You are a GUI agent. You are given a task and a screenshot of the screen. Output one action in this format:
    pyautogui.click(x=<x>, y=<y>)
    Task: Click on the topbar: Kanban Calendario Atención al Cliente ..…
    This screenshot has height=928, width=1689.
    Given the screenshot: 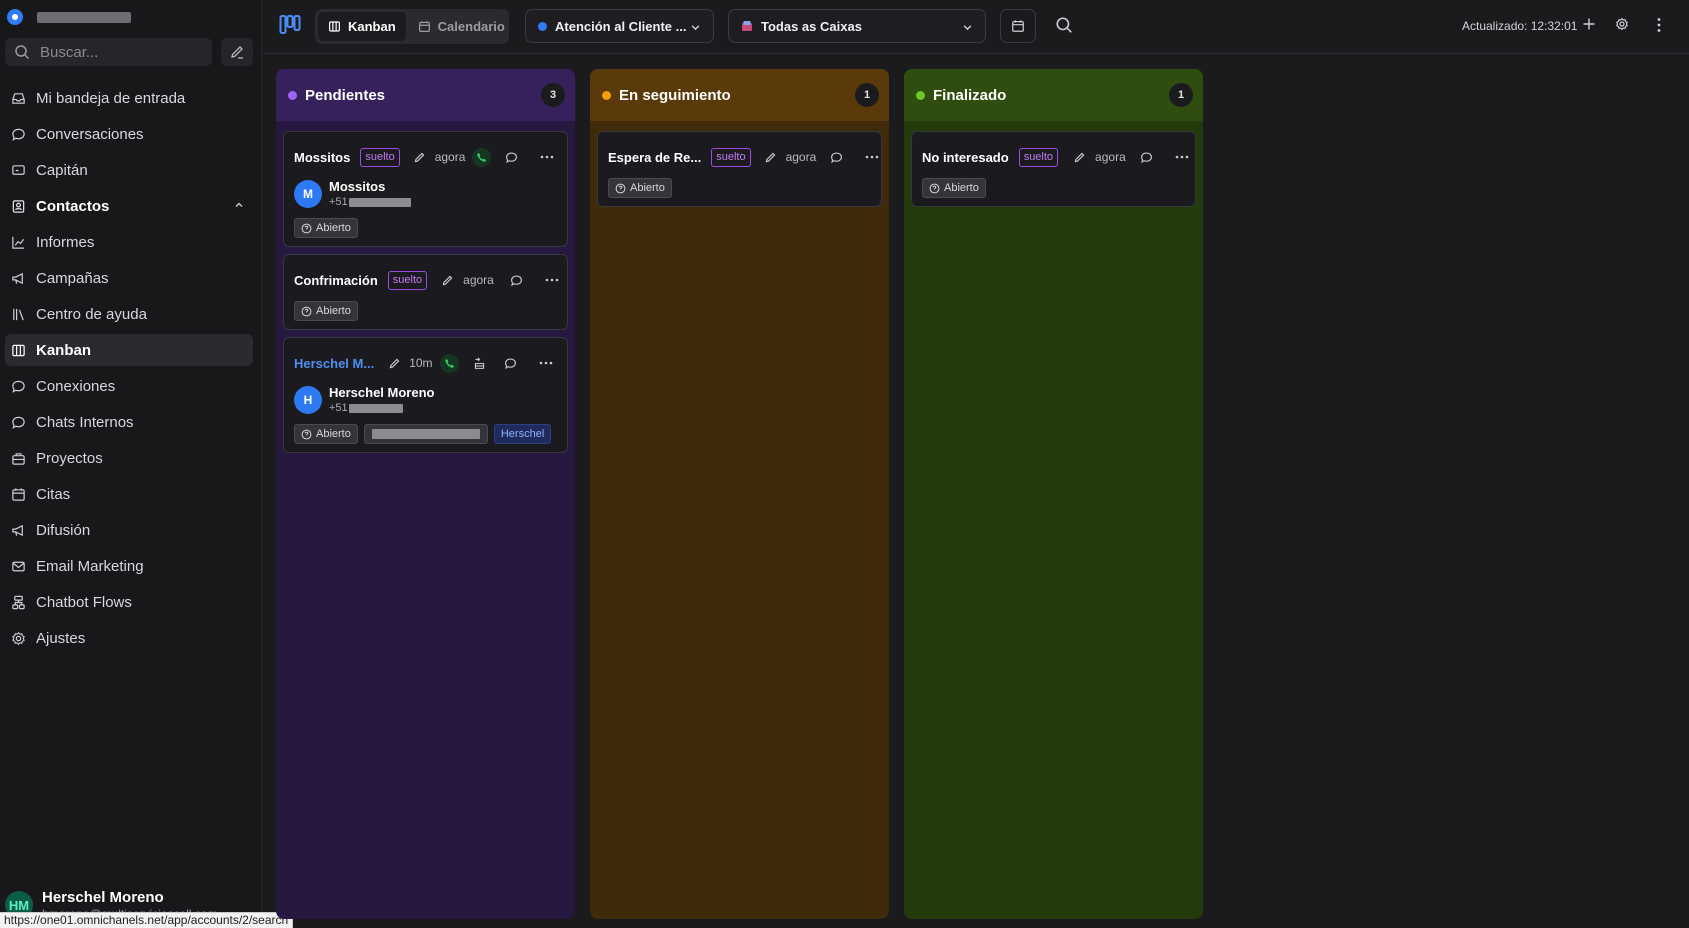 What is the action you would take?
    pyautogui.click(x=975, y=27)
    